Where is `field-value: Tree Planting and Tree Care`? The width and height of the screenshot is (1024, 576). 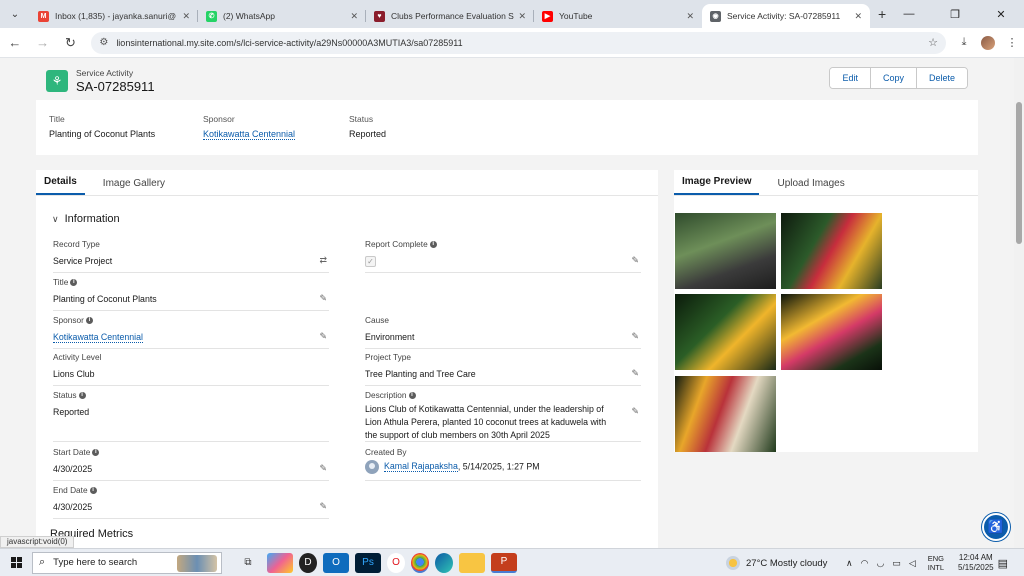
field-value: Tree Planting and Tree Care is located at coordinates (420, 374).